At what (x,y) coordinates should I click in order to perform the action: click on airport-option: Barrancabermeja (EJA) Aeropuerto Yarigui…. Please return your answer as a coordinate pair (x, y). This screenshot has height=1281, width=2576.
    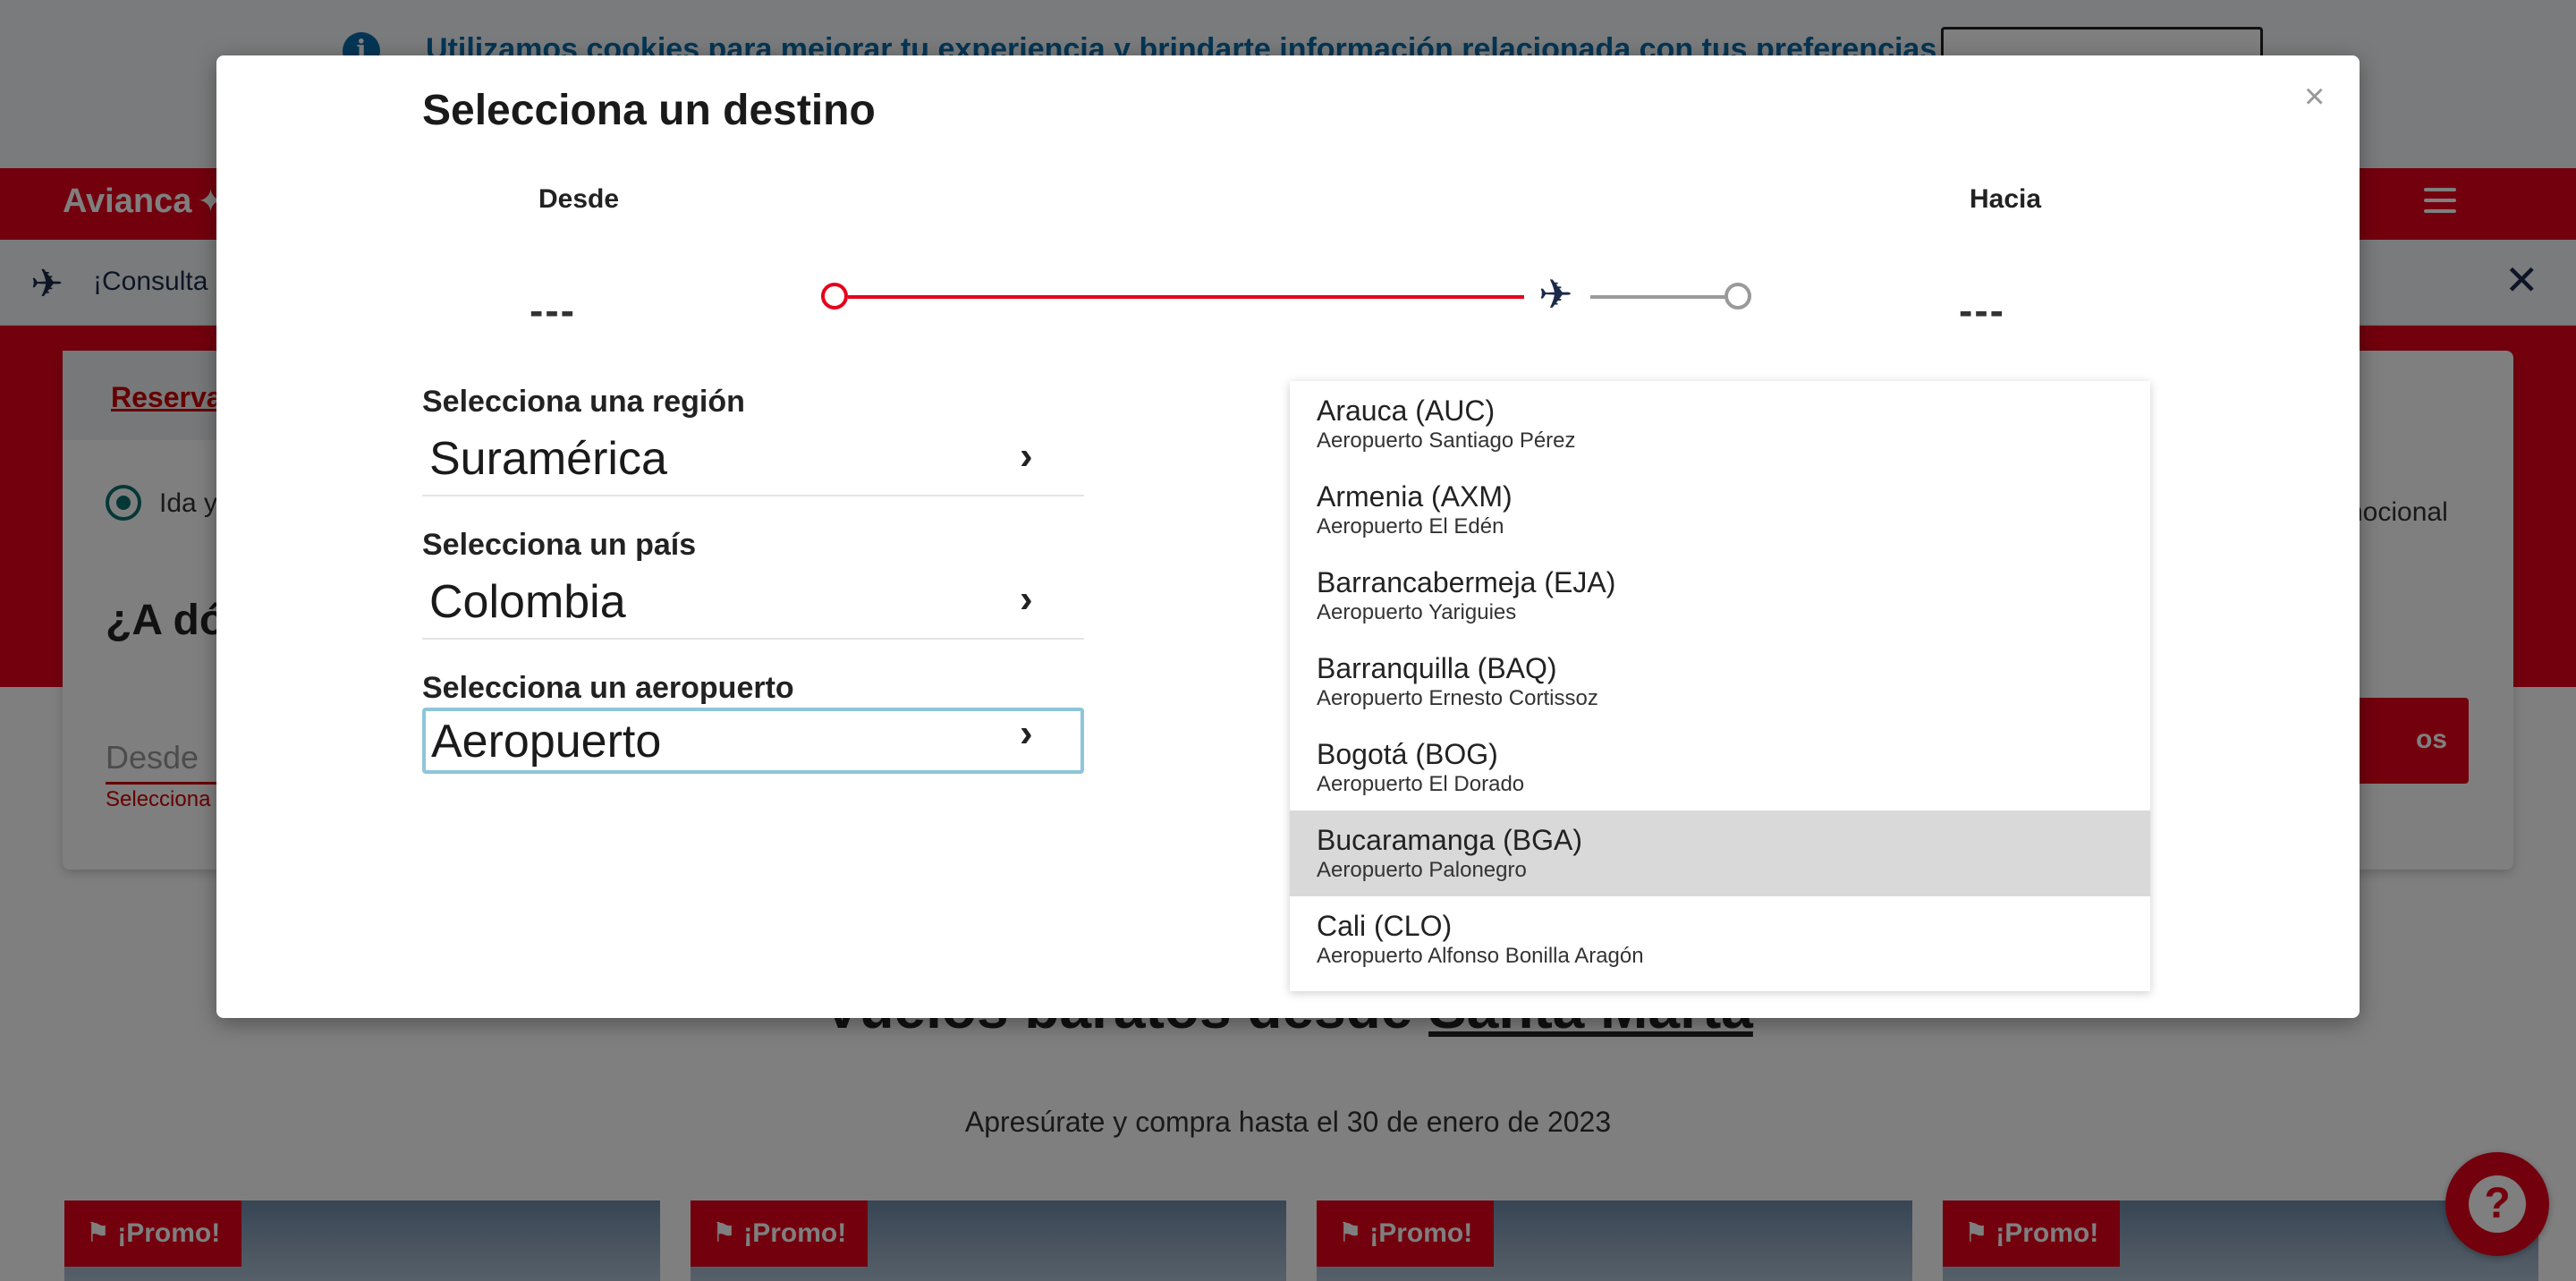
    Looking at the image, I should click on (1720, 596).